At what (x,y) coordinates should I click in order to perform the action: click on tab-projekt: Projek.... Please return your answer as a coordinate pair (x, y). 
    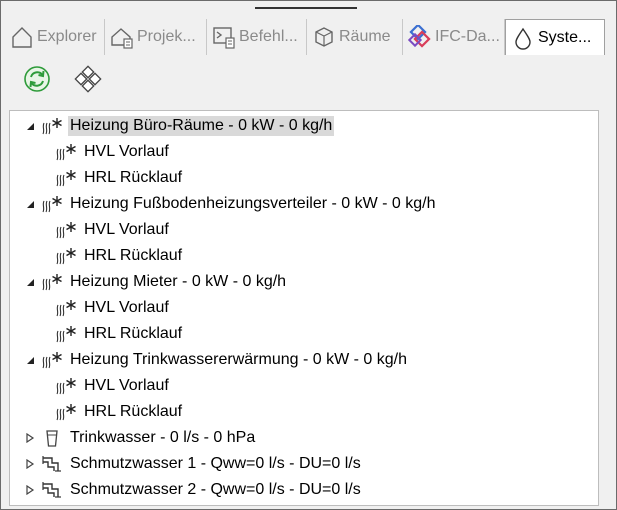
    Looking at the image, I should click on (156, 37).